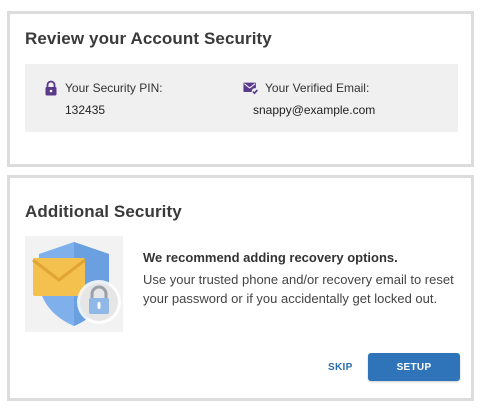  Describe the element at coordinates (314, 110) in the screenshot. I see `verified-email-value: snappy@example.com` at that location.